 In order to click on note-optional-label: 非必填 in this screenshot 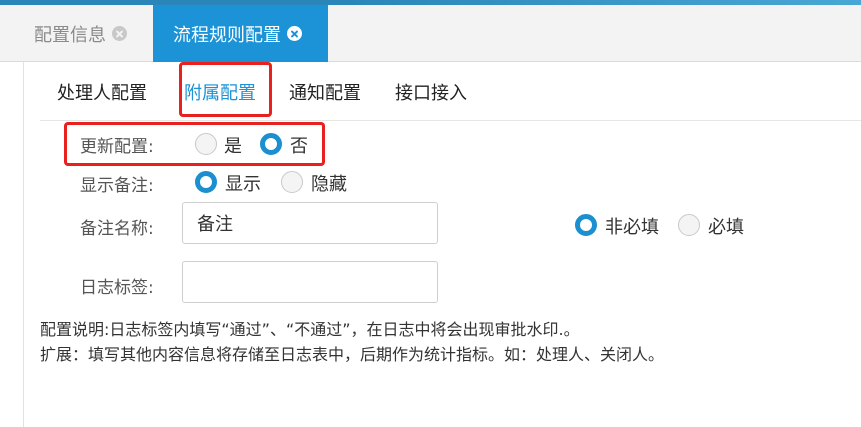, I will do `click(632, 226)`.